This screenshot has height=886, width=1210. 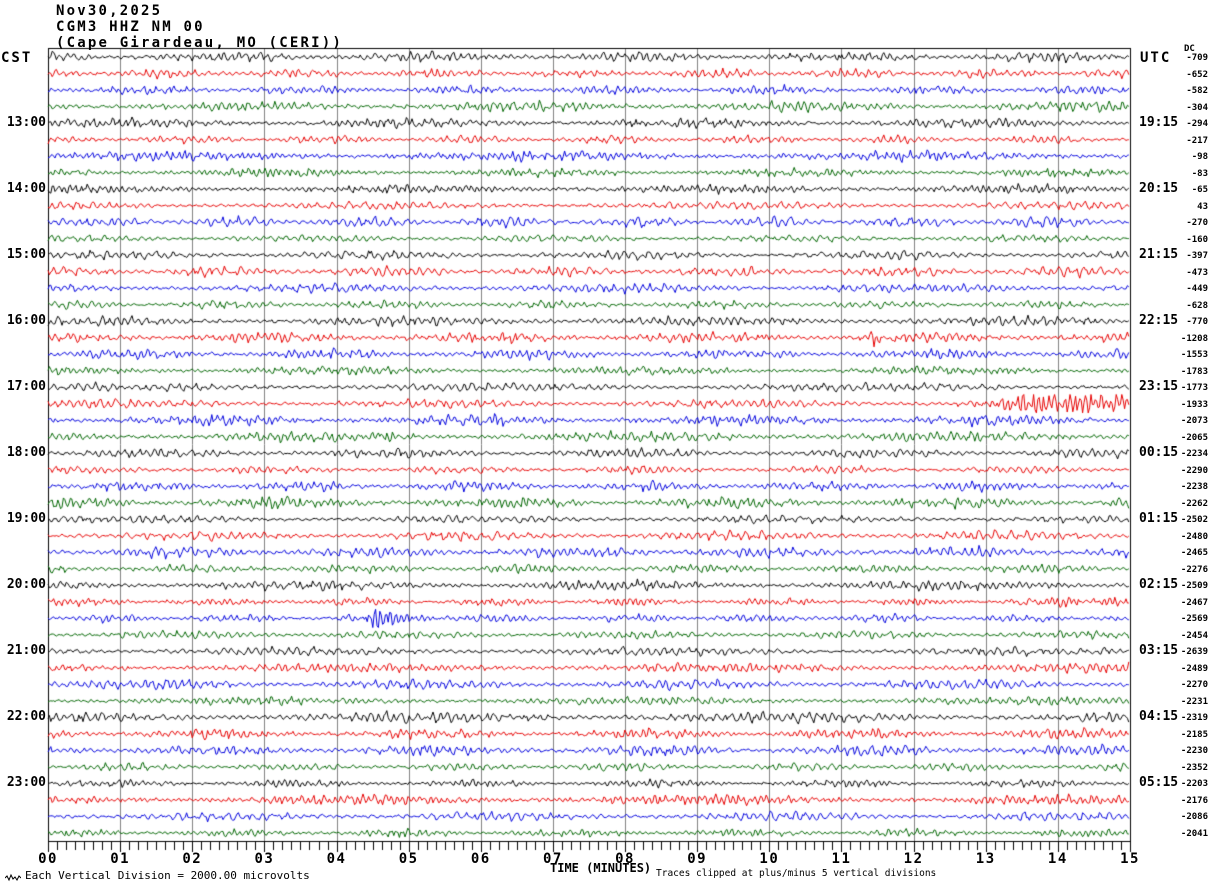 I want to click on dc-offset-value: -2262, so click(x=1194, y=503).